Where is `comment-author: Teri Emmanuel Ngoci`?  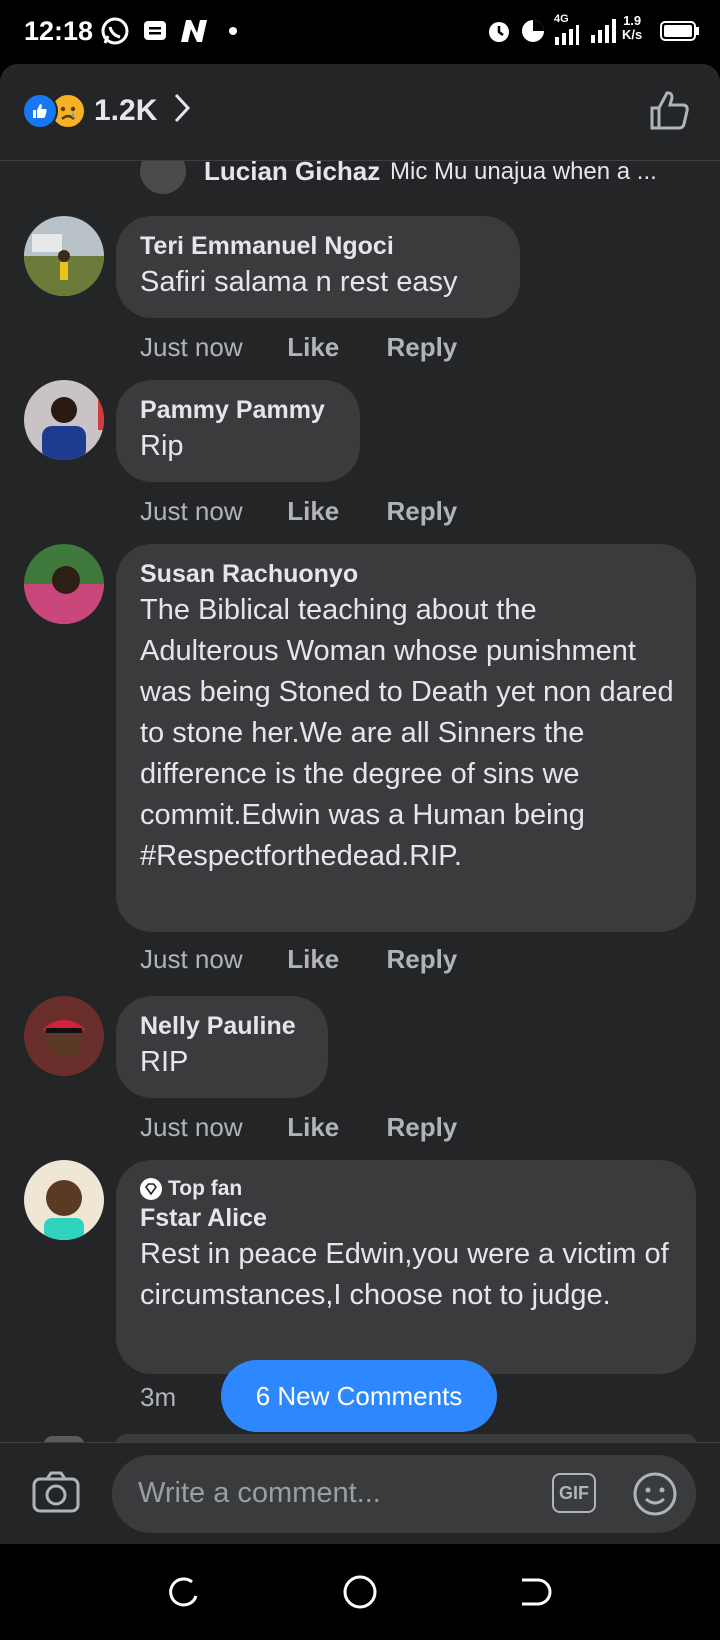
comment-author: Teri Emmanuel Ngoci is located at coordinates (318, 246).